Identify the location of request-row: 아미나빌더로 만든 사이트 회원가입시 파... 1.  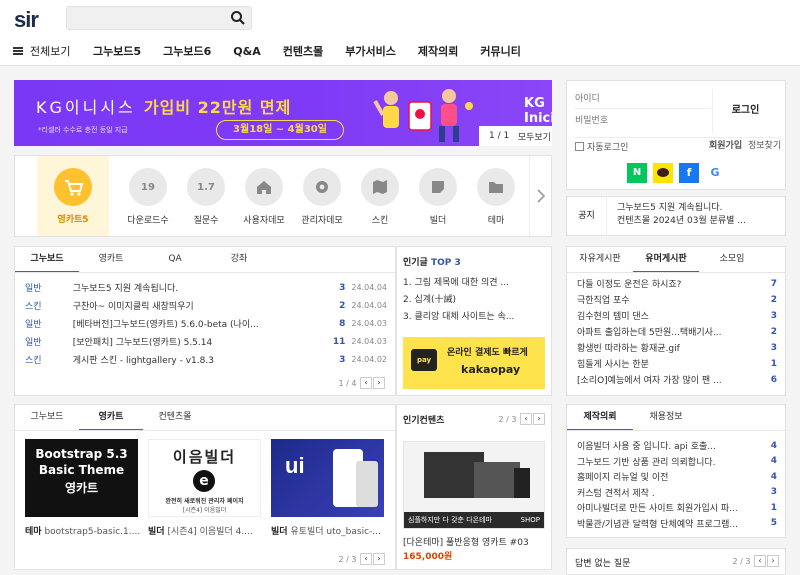
(677, 508).